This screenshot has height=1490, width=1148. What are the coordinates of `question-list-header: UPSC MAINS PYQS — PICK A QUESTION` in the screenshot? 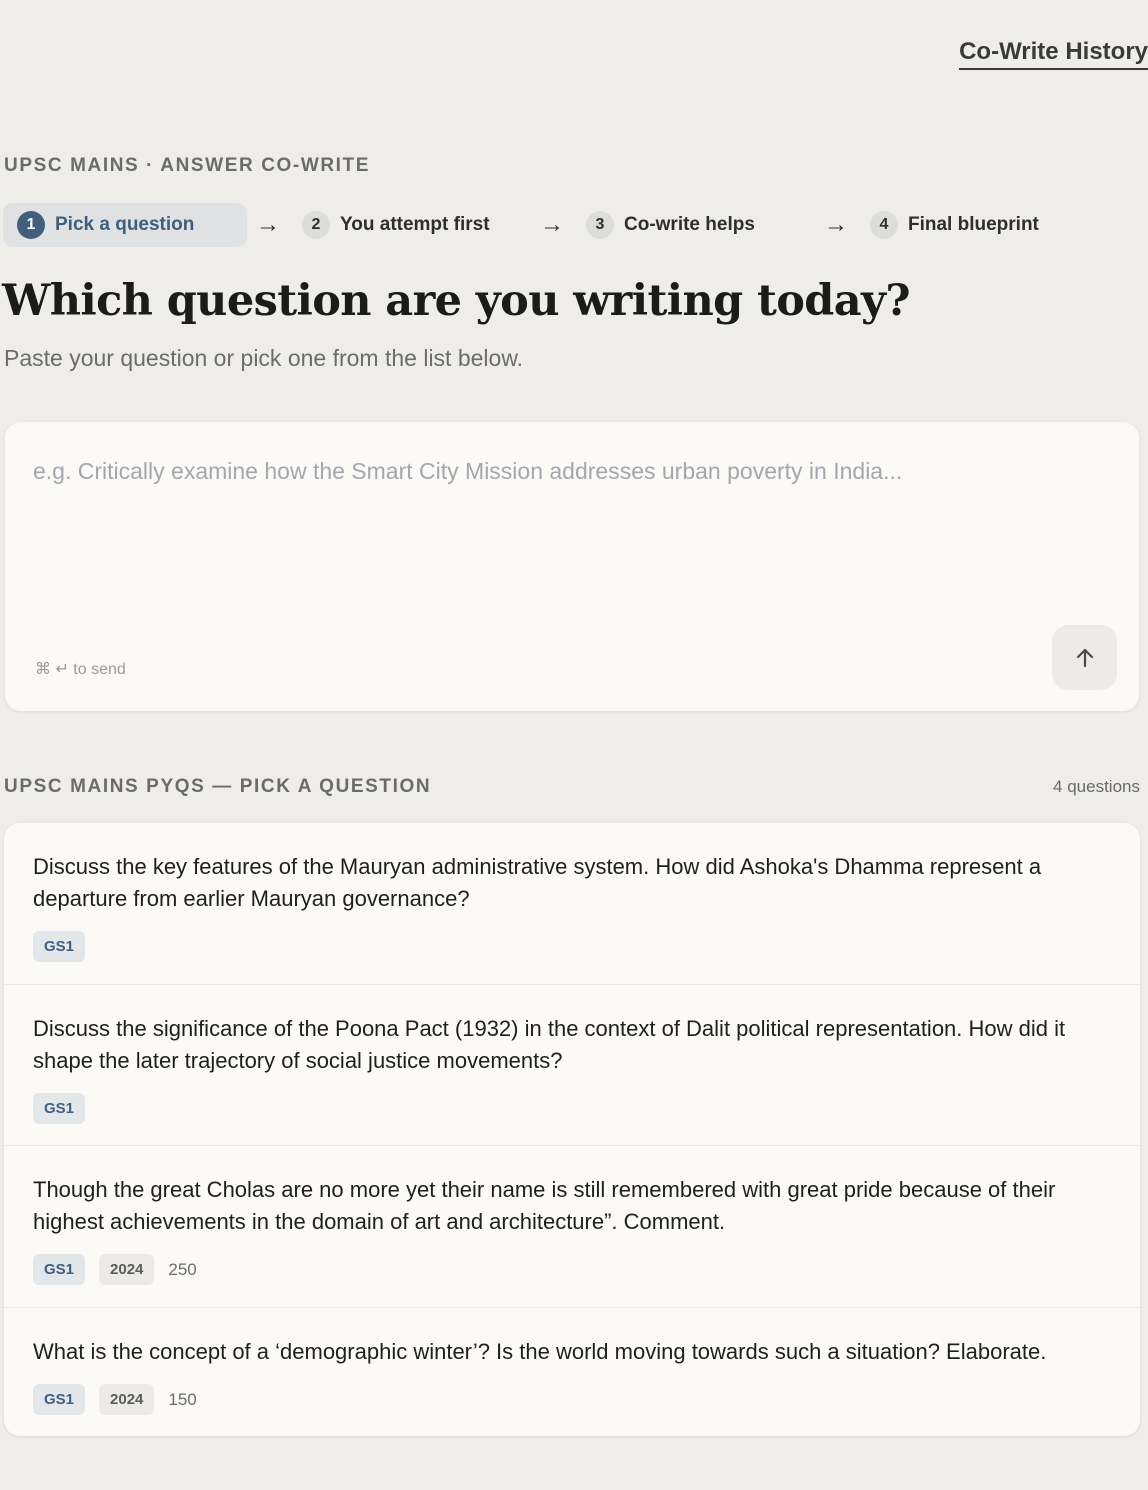 It's located at (218, 786).